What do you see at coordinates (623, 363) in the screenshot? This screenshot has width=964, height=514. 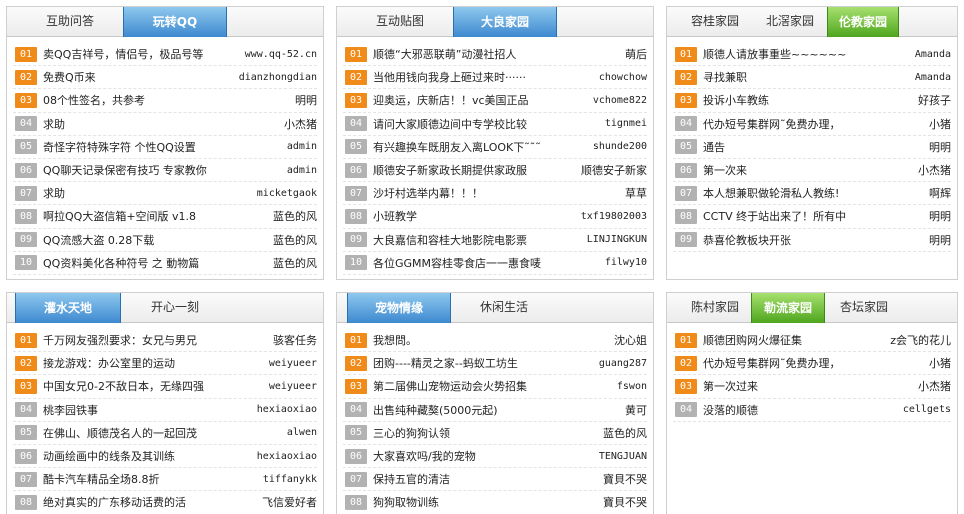 I see `author-link: guang287` at bounding box center [623, 363].